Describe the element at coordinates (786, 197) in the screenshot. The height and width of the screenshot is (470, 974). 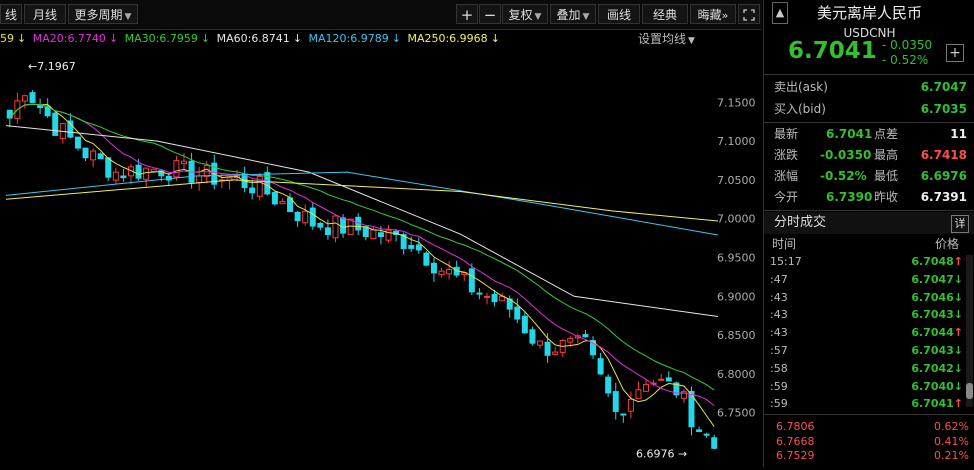
I see `open-label: 今开` at that location.